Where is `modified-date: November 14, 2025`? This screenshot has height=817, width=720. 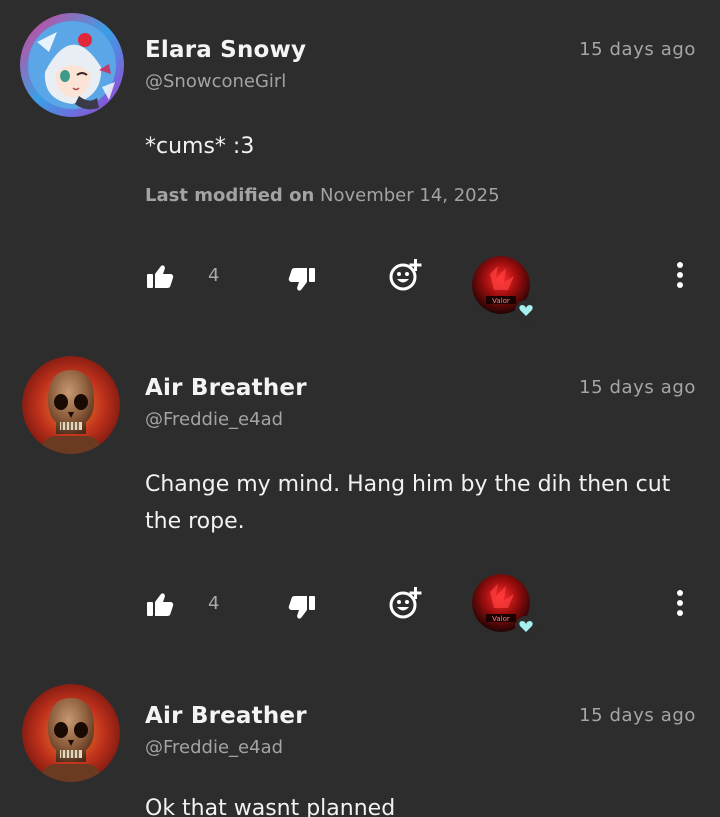 modified-date: November 14, 2025 is located at coordinates (410, 195).